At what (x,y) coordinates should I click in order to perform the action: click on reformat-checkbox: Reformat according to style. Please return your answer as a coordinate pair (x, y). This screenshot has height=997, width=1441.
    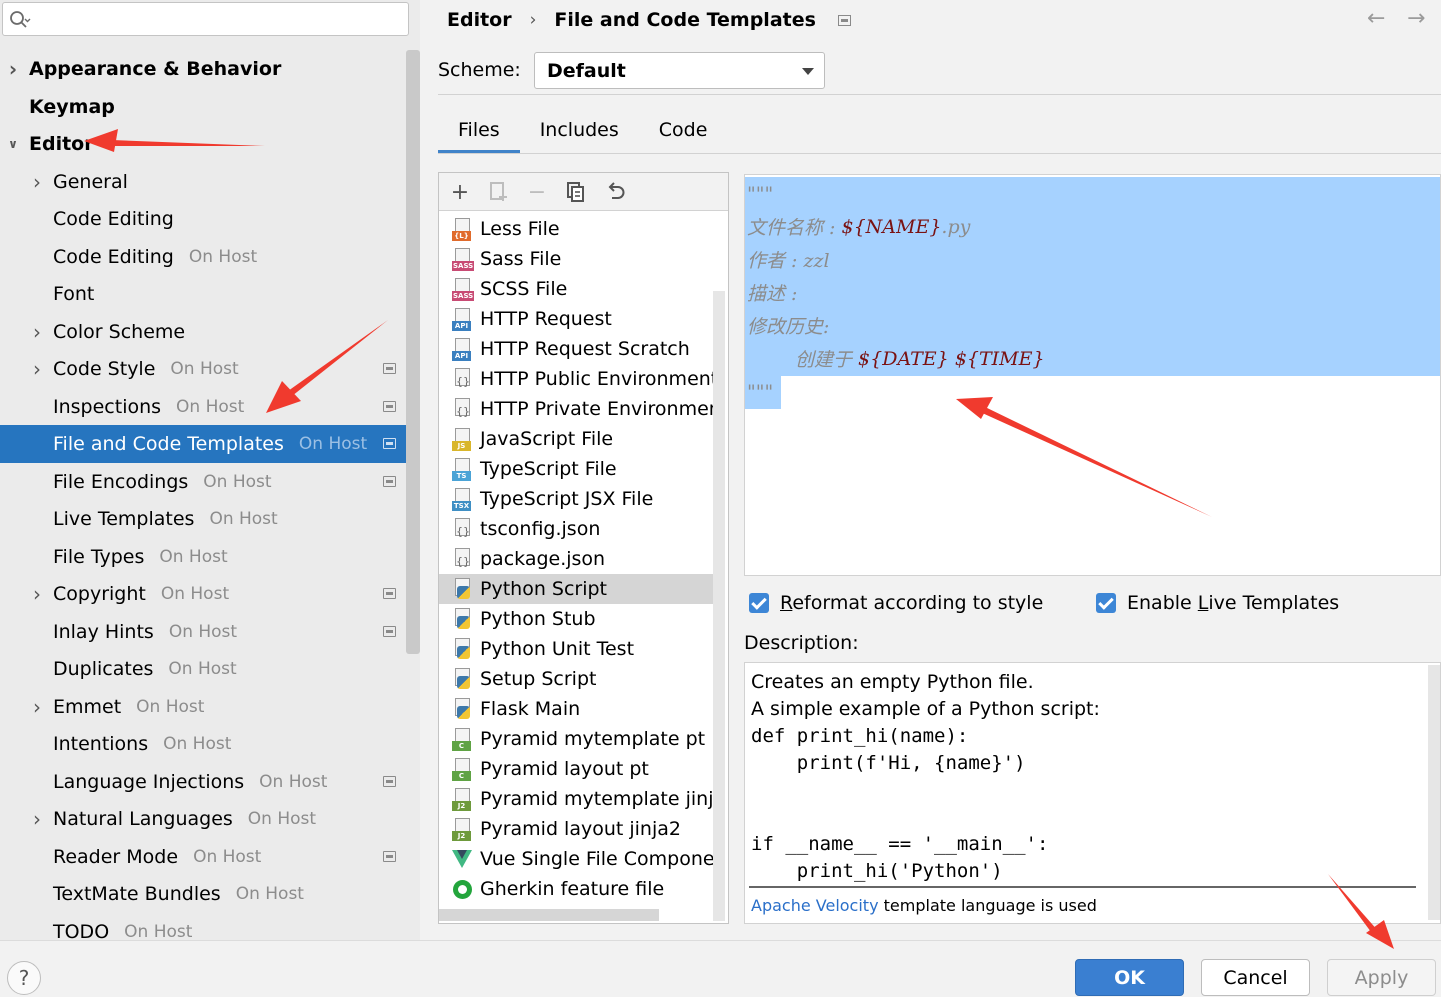
    Looking at the image, I should click on (896, 603).